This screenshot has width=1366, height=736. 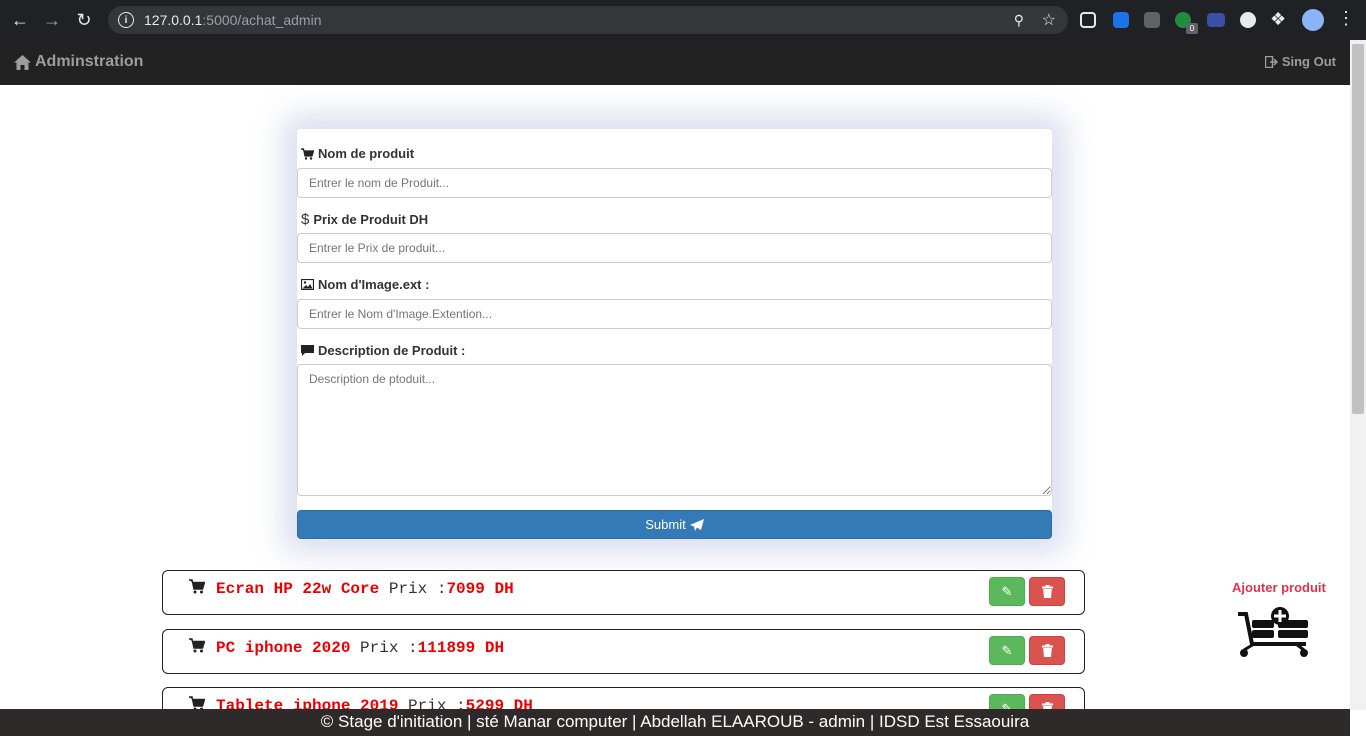 I want to click on brand-link: Adminstration, so click(x=78, y=62).